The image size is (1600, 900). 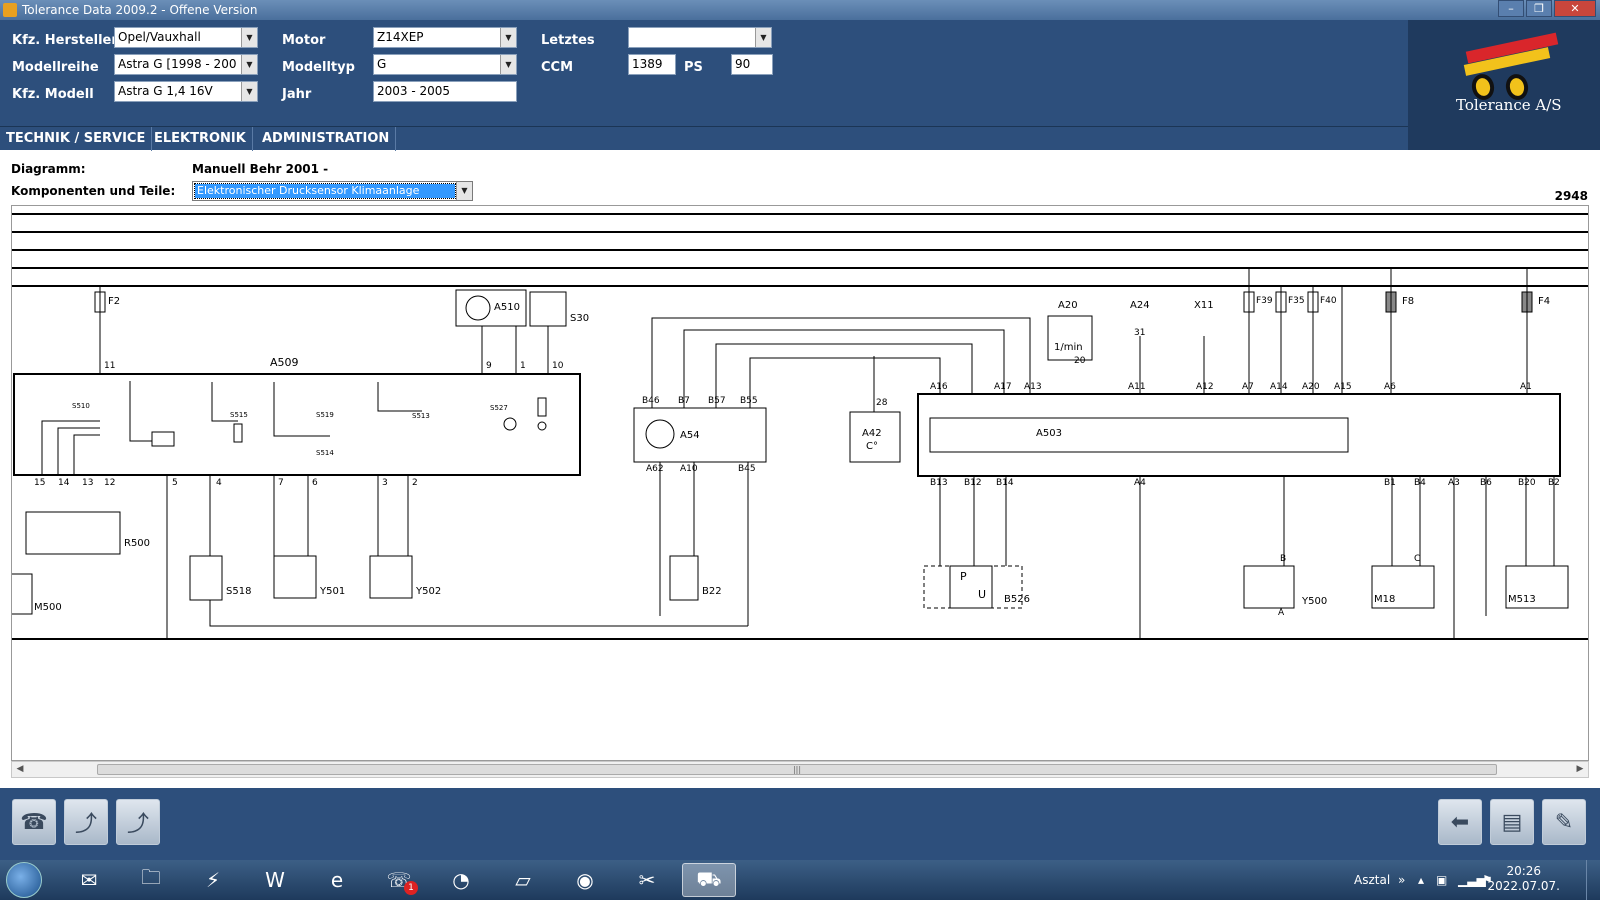 I want to click on pin-b: B, so click(x=1283, y=559).